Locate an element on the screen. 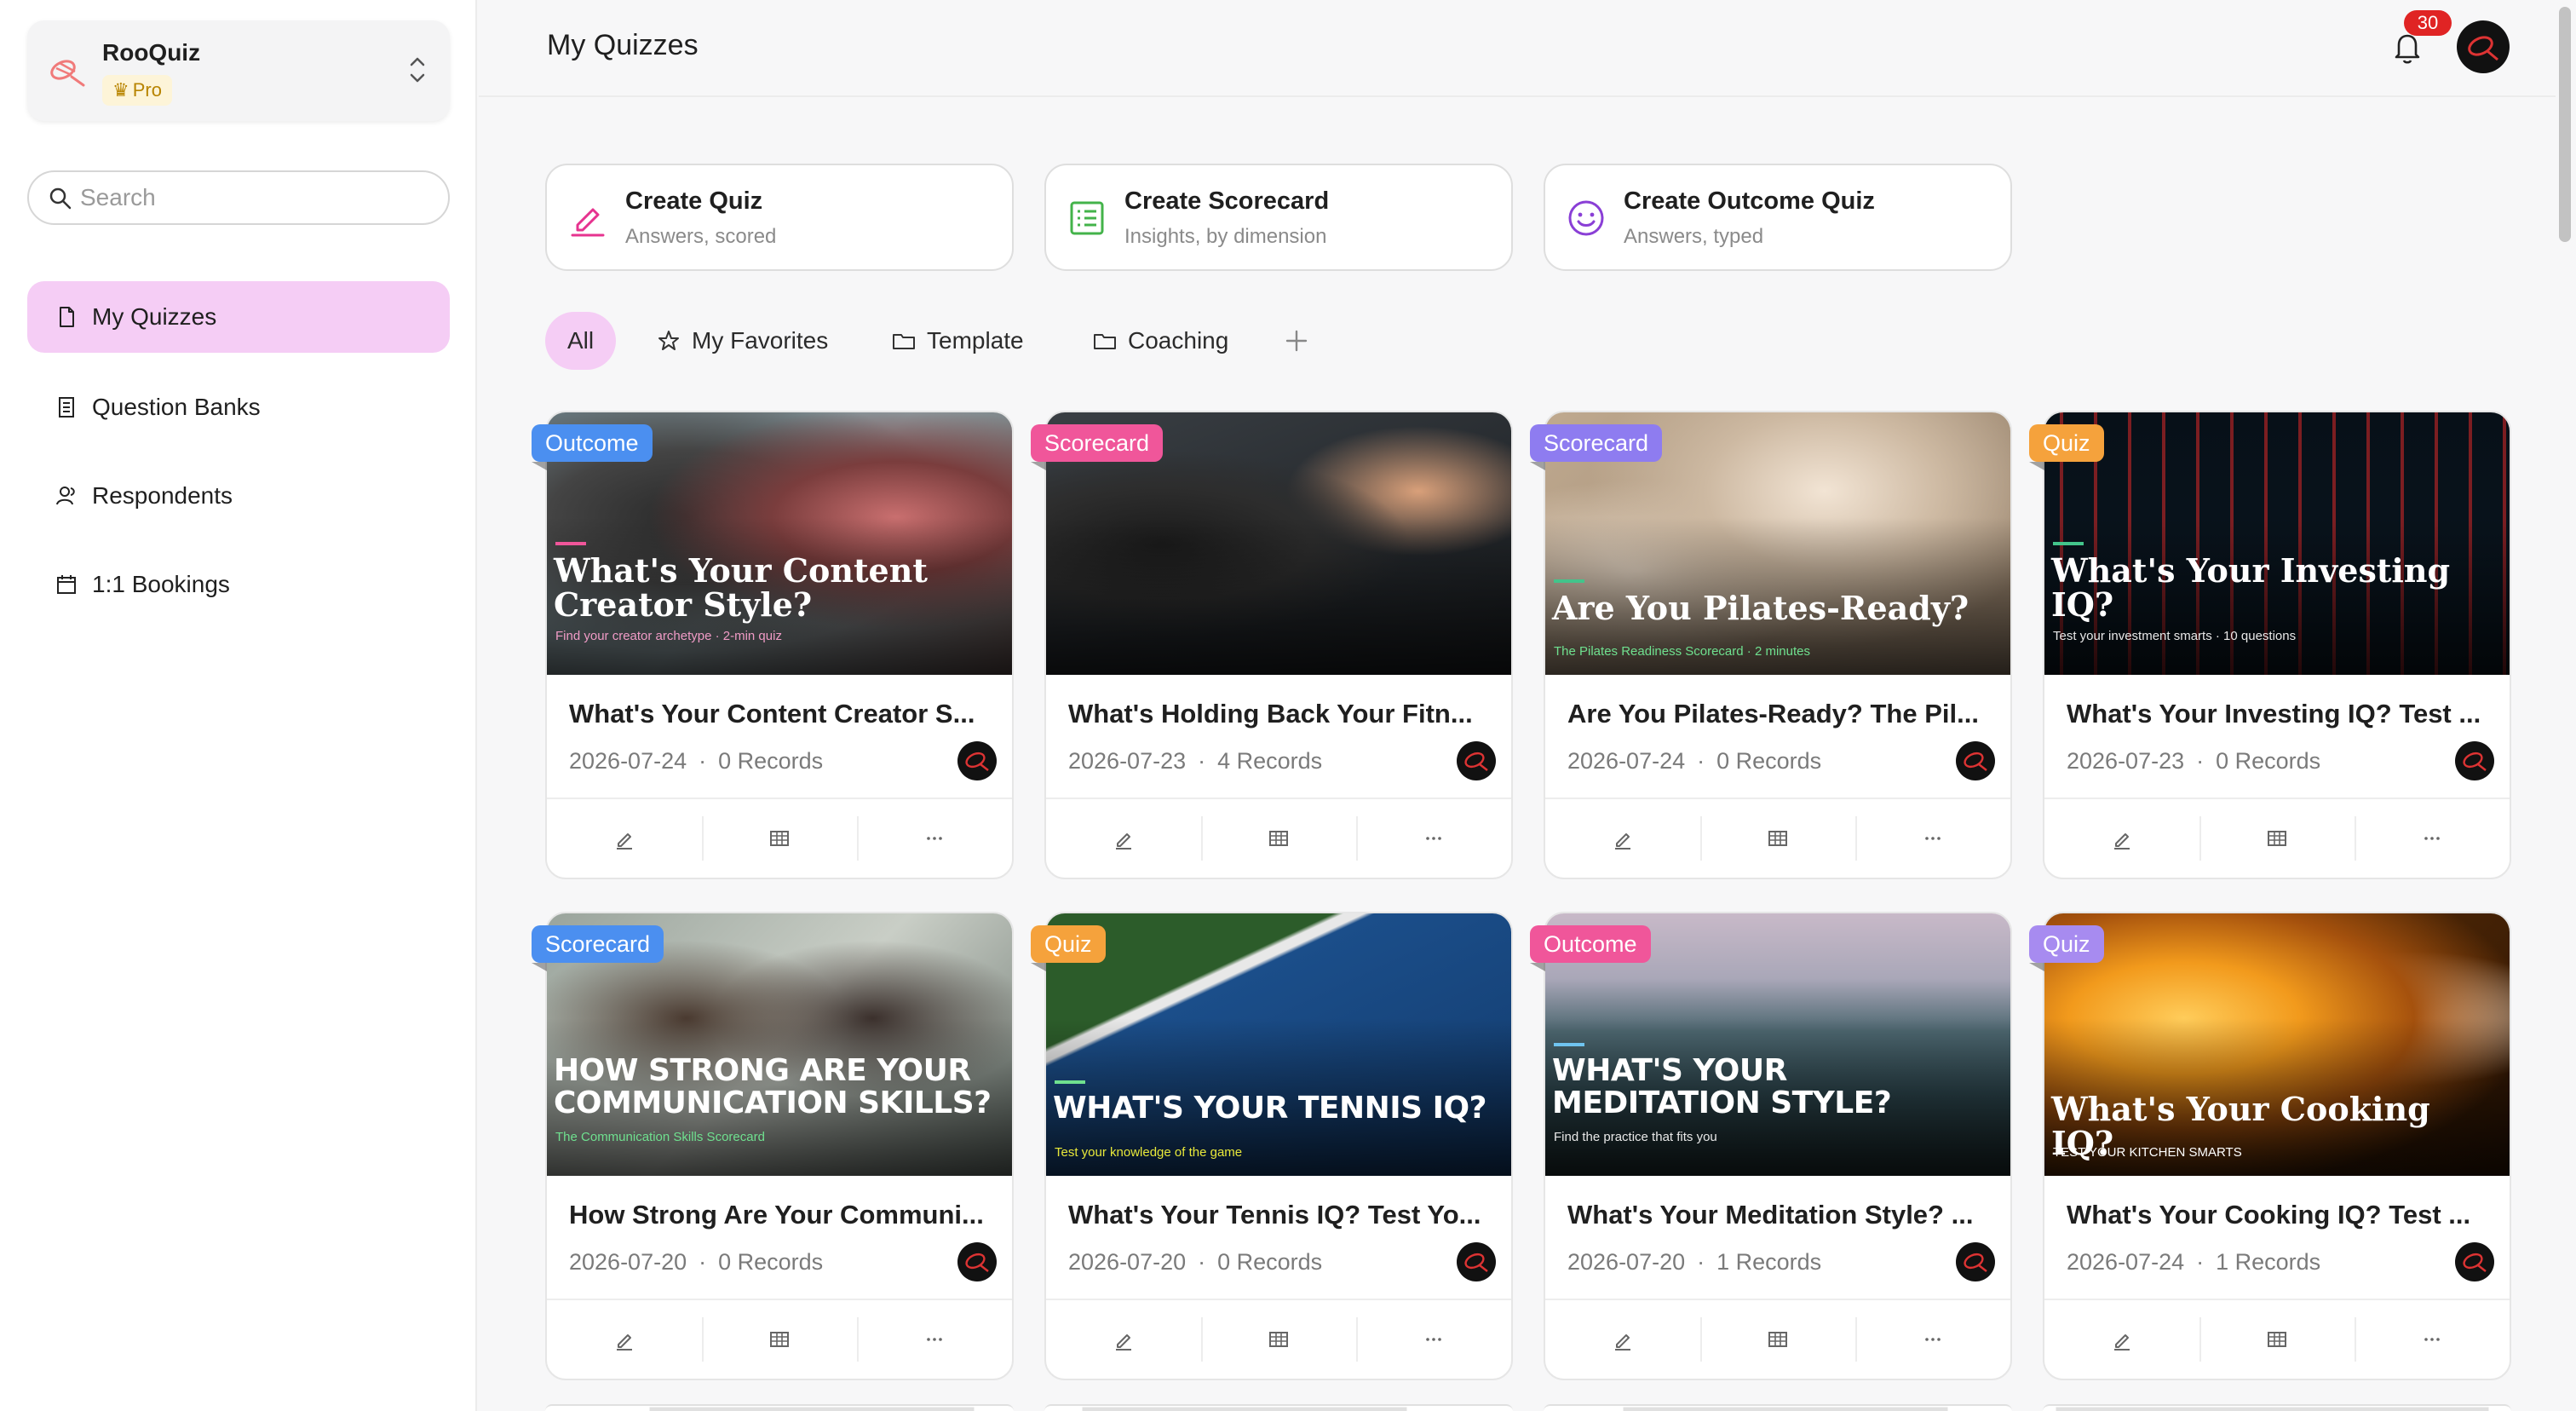 The height and width of the screenshot is (1411, 2576). create-quiz-button: Create Quiz Answers, scored is located at coordinates (780, 217).